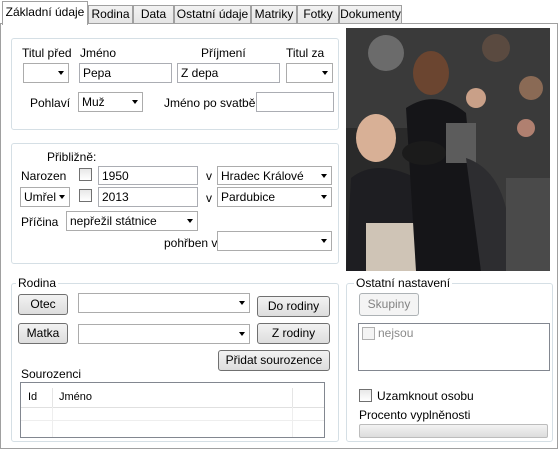 This screenshot has height=449, width=558. I want to click on jmeno-po-svatbe-field, so click(295, 102).